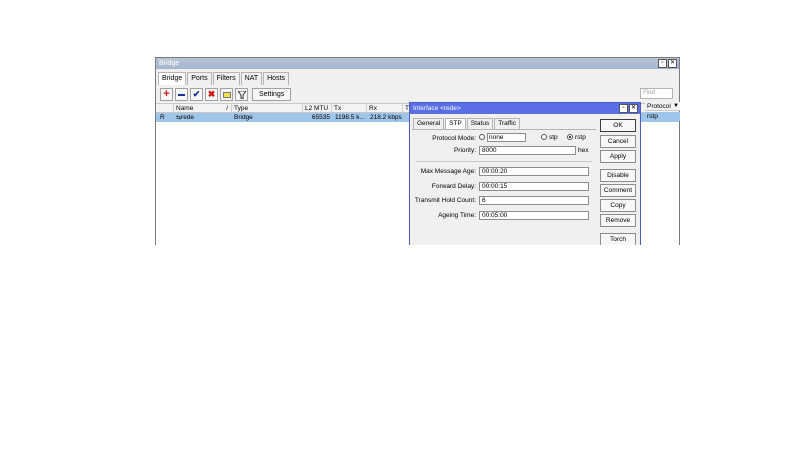  What do you see at coordinates (633, 108) in the screenshot?
I see `dialog-close-icon: ✕` at bounding box center [633, 108].